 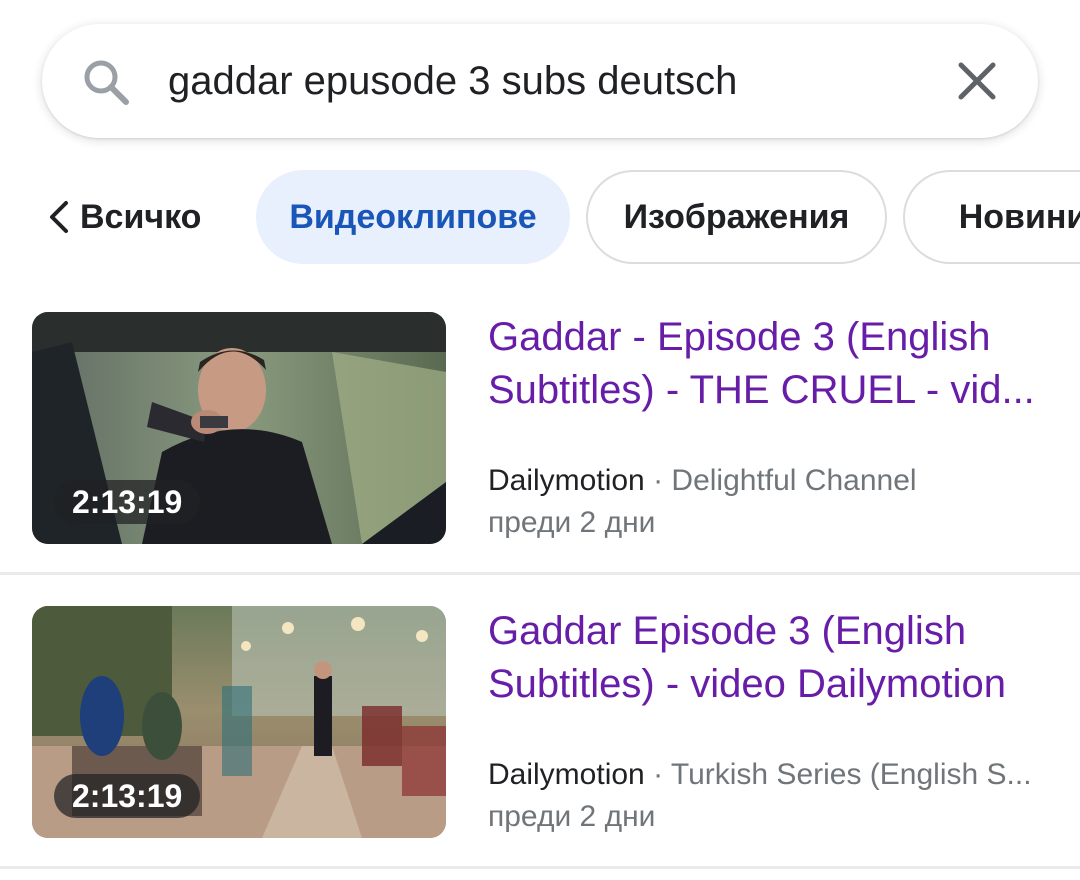 I want to click on video-channel: Delightful Channel, so click(x=794, y=480).